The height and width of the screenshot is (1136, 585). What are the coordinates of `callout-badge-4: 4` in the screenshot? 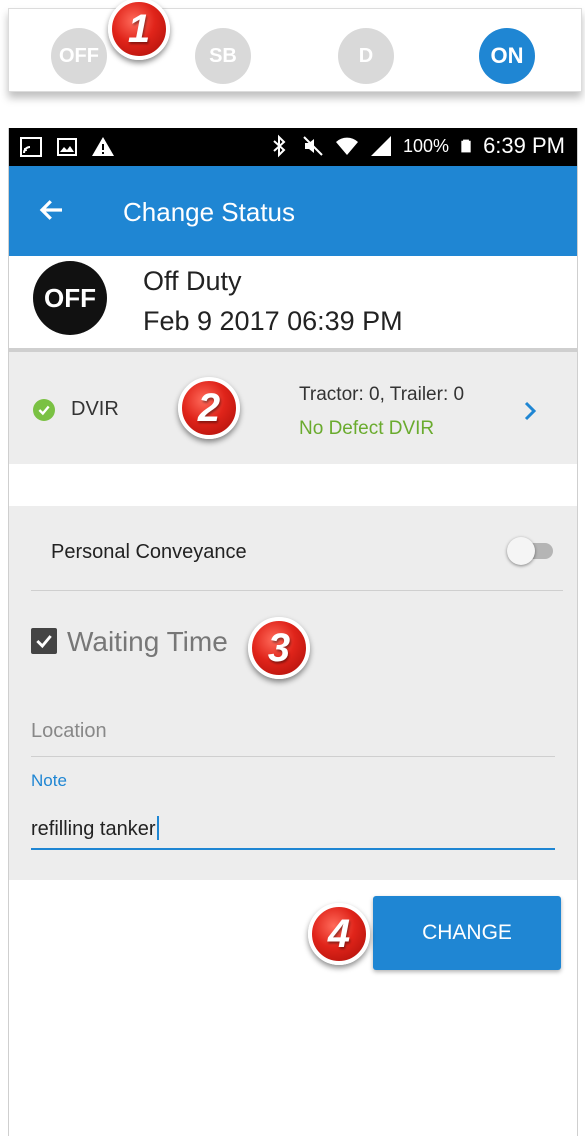 It's located at (339, 934).